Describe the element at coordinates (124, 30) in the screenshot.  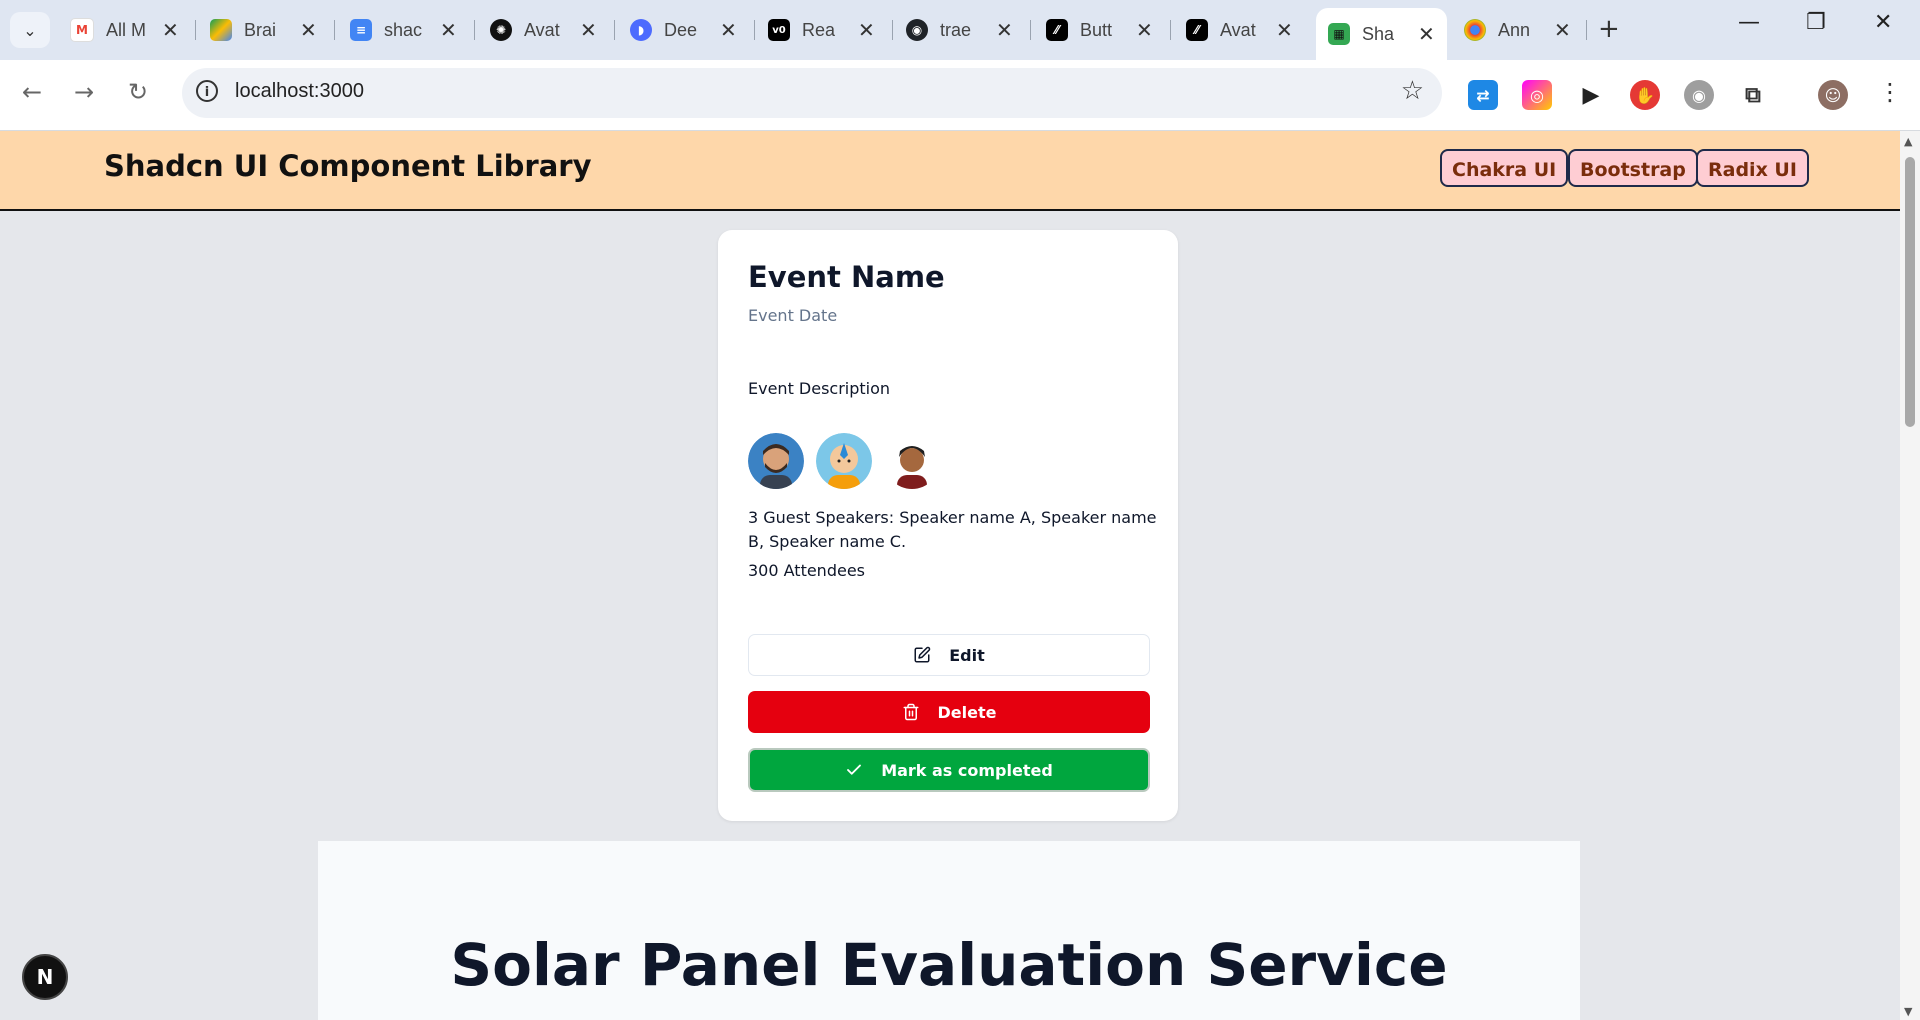
I see `browser-tab: M All M ✕` at that location.